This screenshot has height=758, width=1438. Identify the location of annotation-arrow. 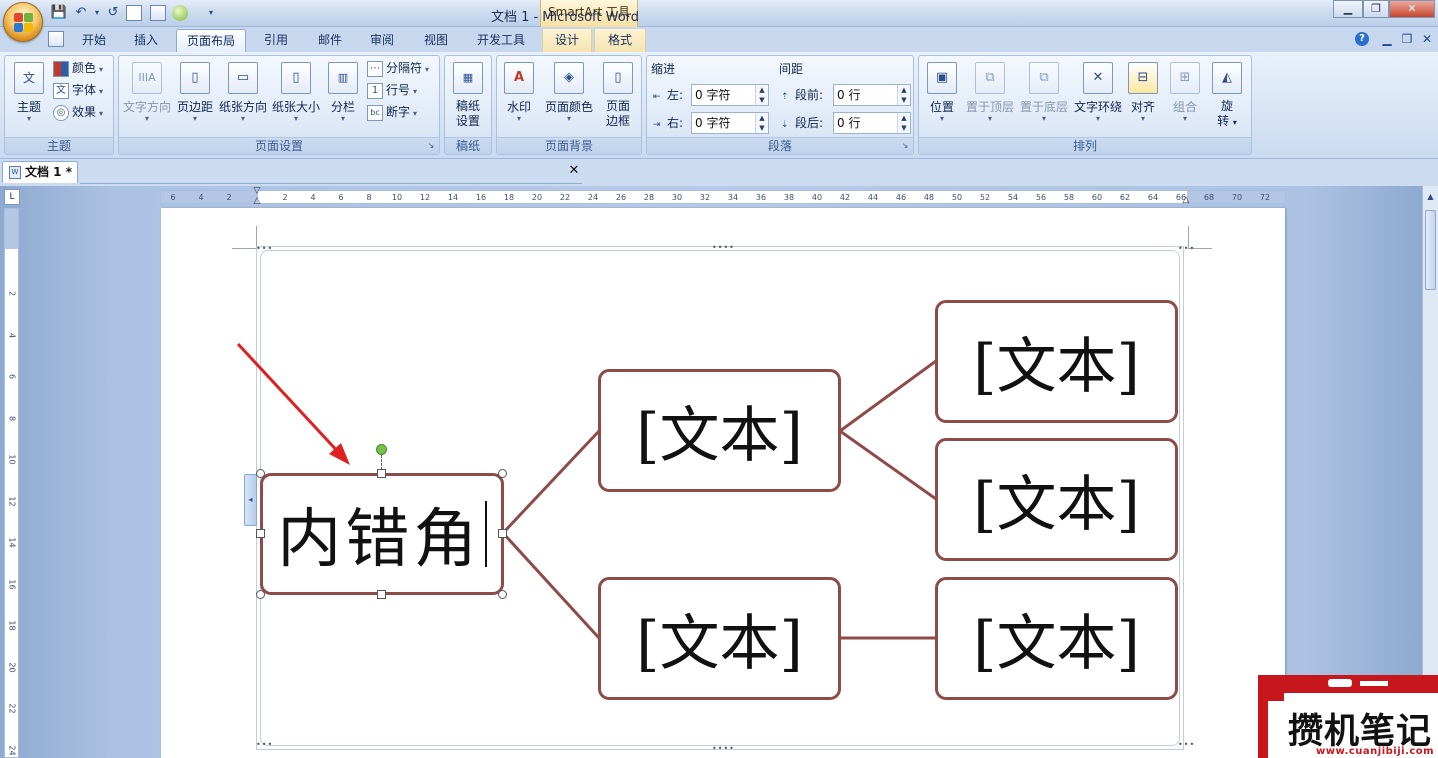
(293, 403).